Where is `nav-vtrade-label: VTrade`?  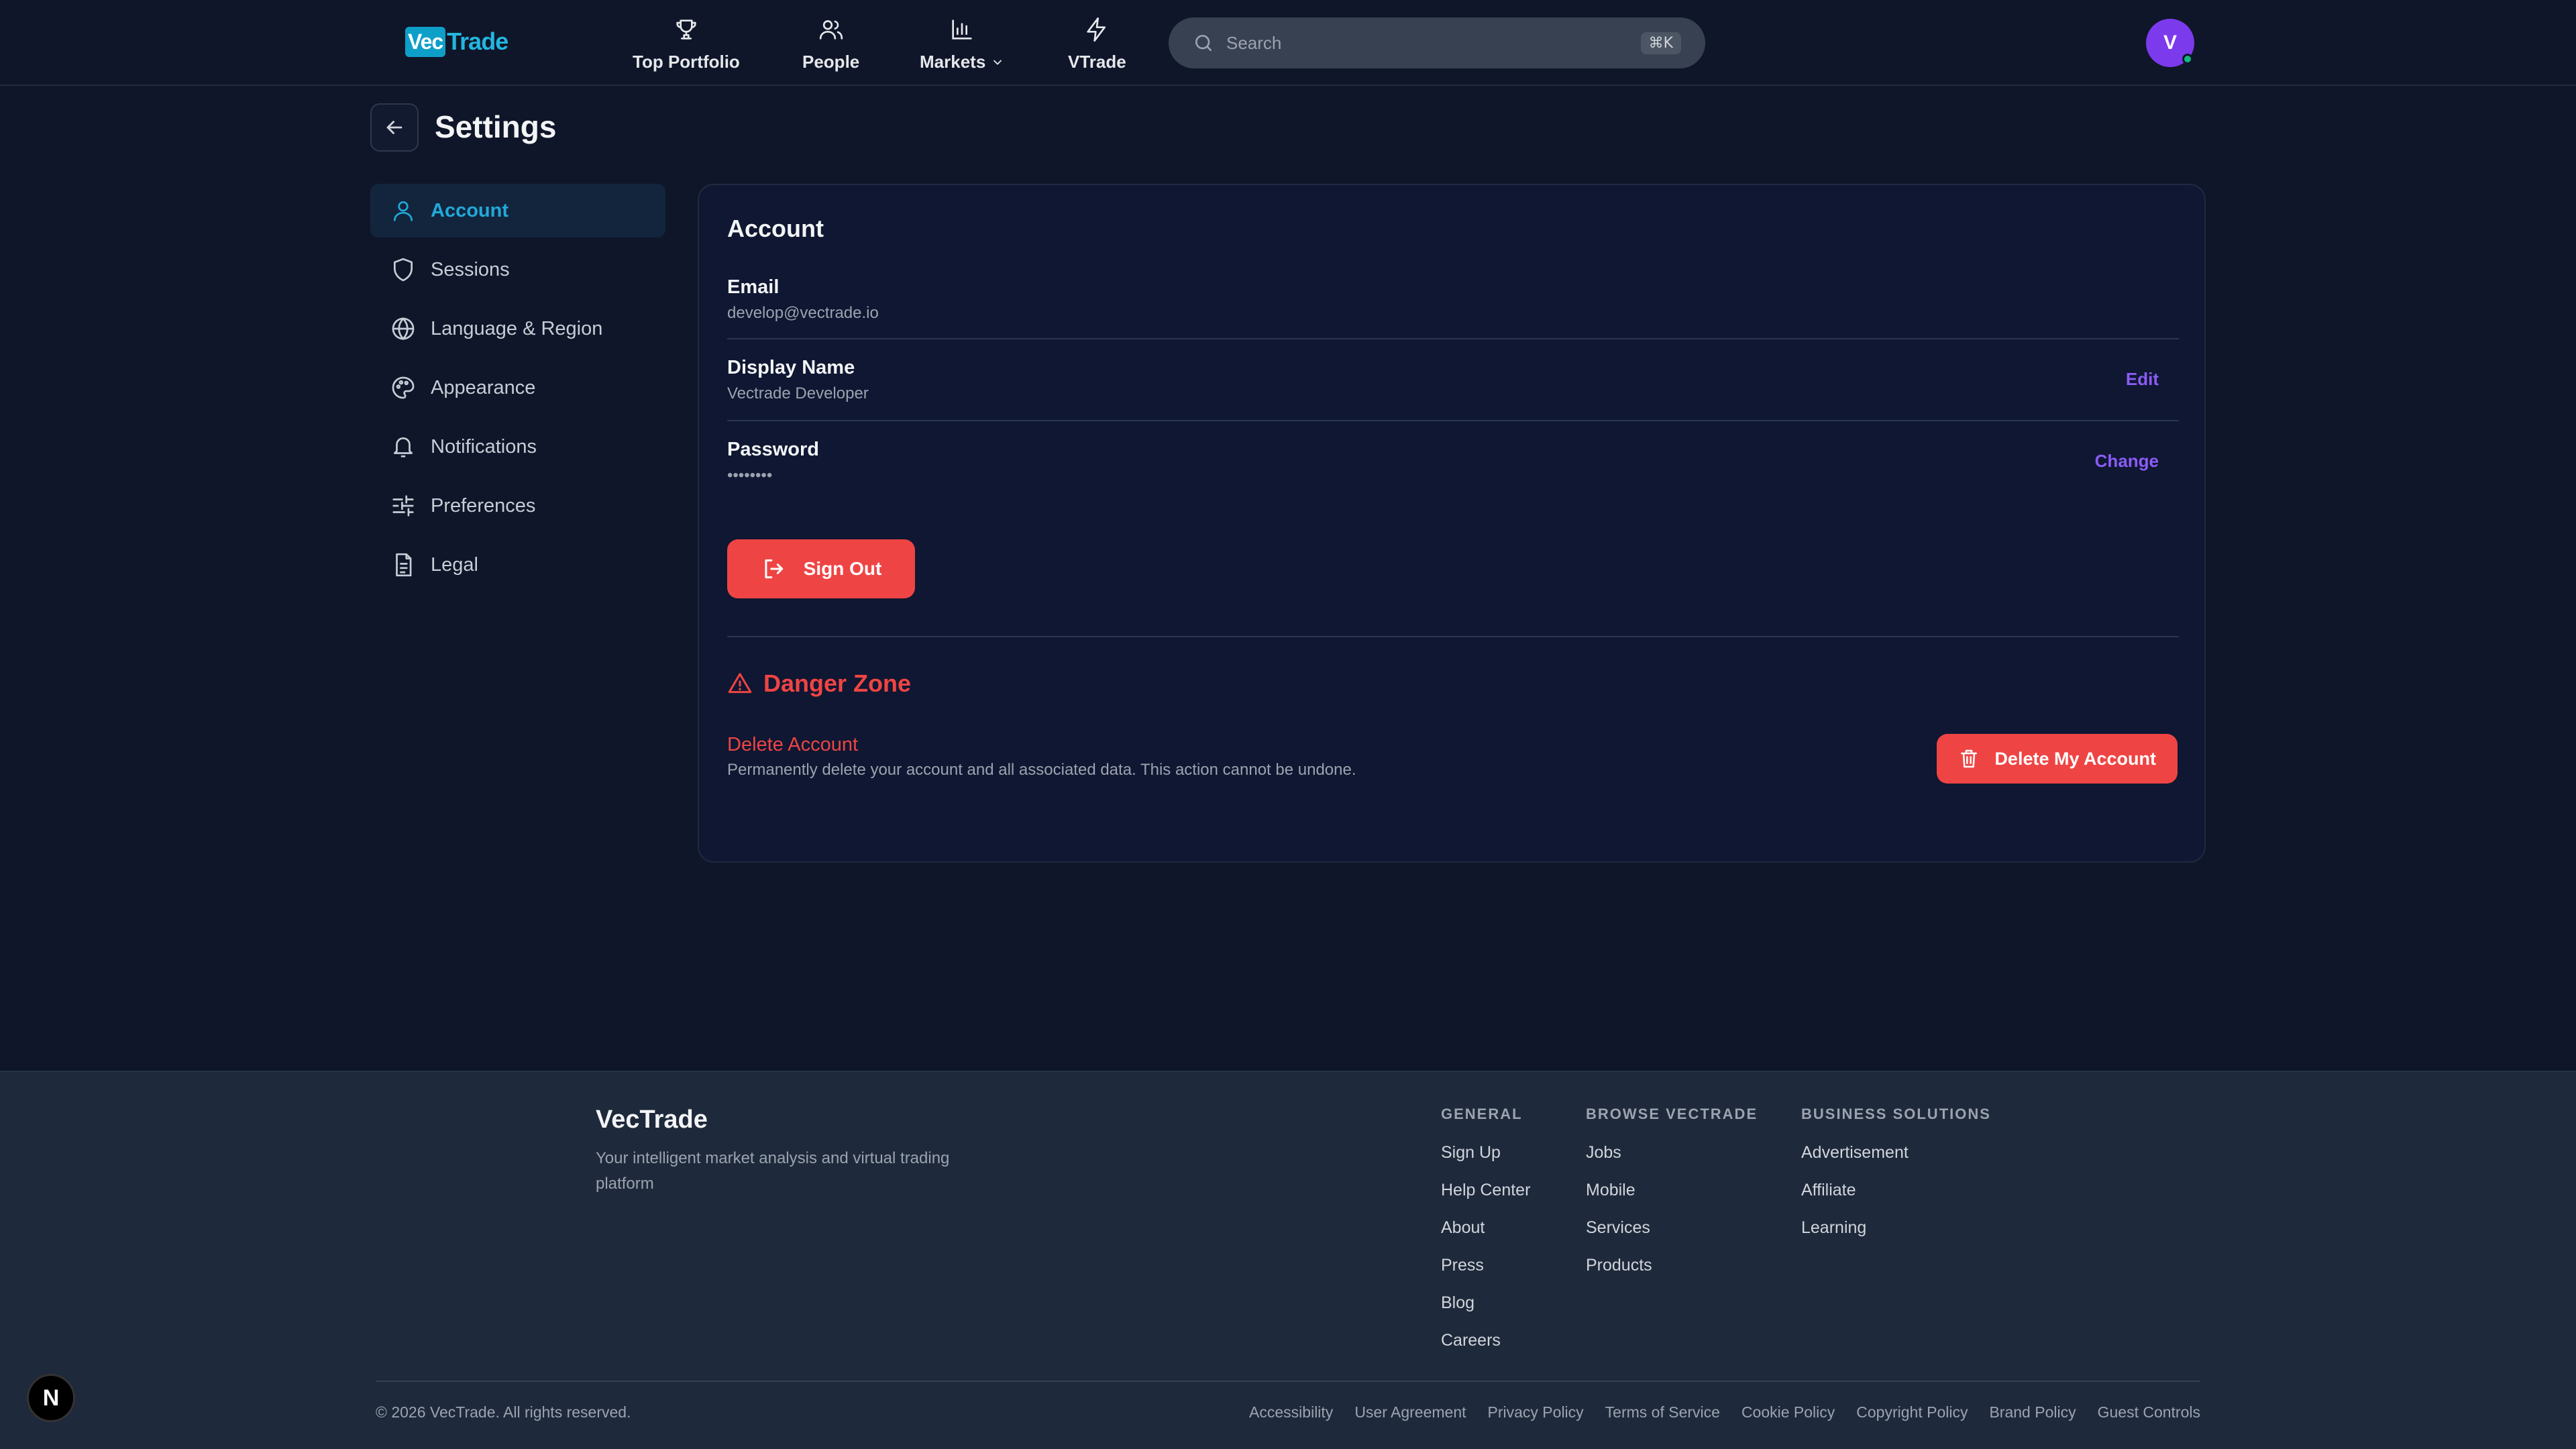
nav-vtrade-label: VTrade is located at coordinates (1097, 62).